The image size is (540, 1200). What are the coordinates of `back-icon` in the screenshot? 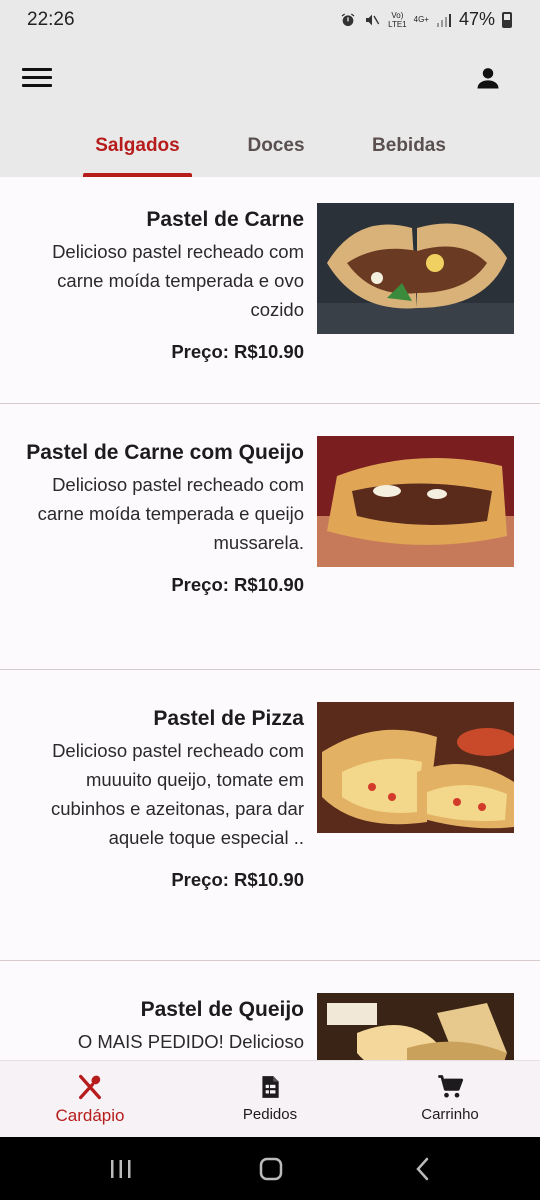 It's located at (423, 1169).